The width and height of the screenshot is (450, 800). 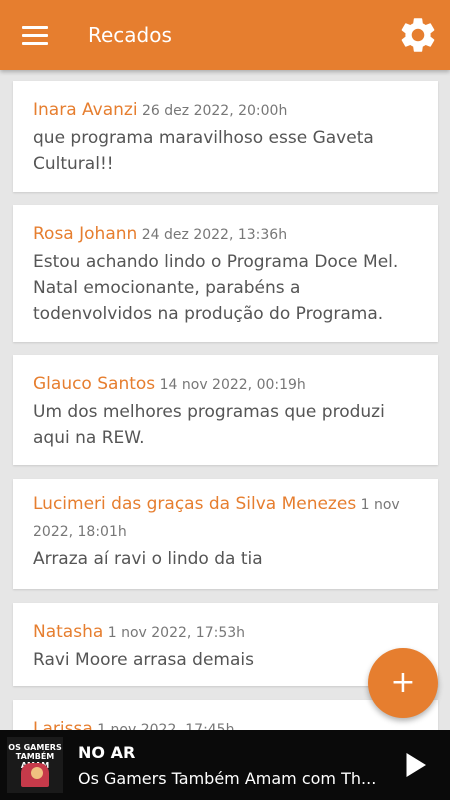 I want to click on plus-icon: +, so click(x=403, y=682).